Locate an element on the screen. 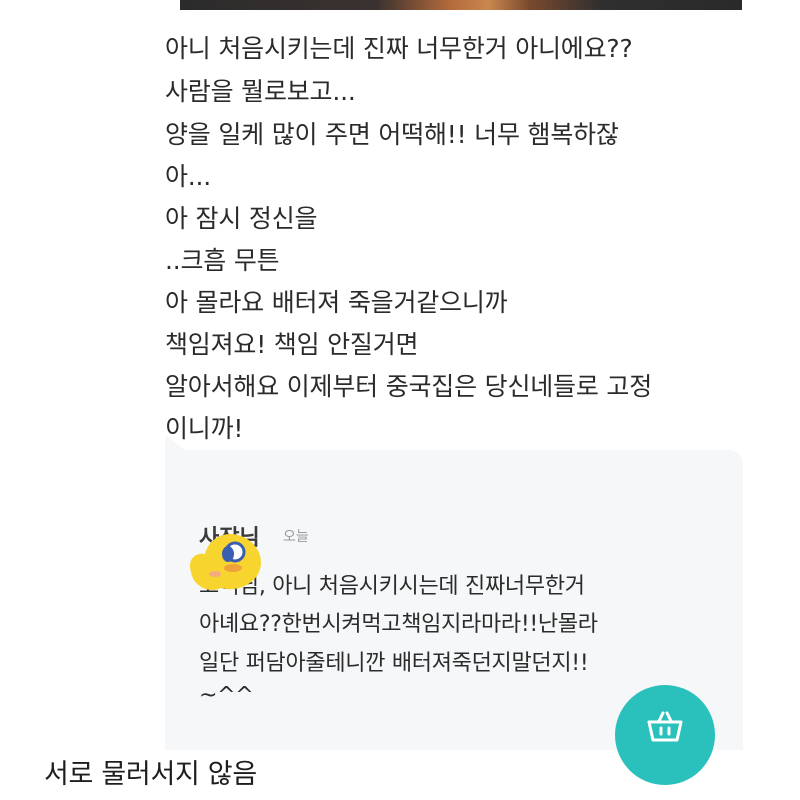 The height and width of the screenshot is (800, 800). review-line: 아니 처음시키는데 진짜 너무한거 아니에요?? is located at coordinates (399, 48).